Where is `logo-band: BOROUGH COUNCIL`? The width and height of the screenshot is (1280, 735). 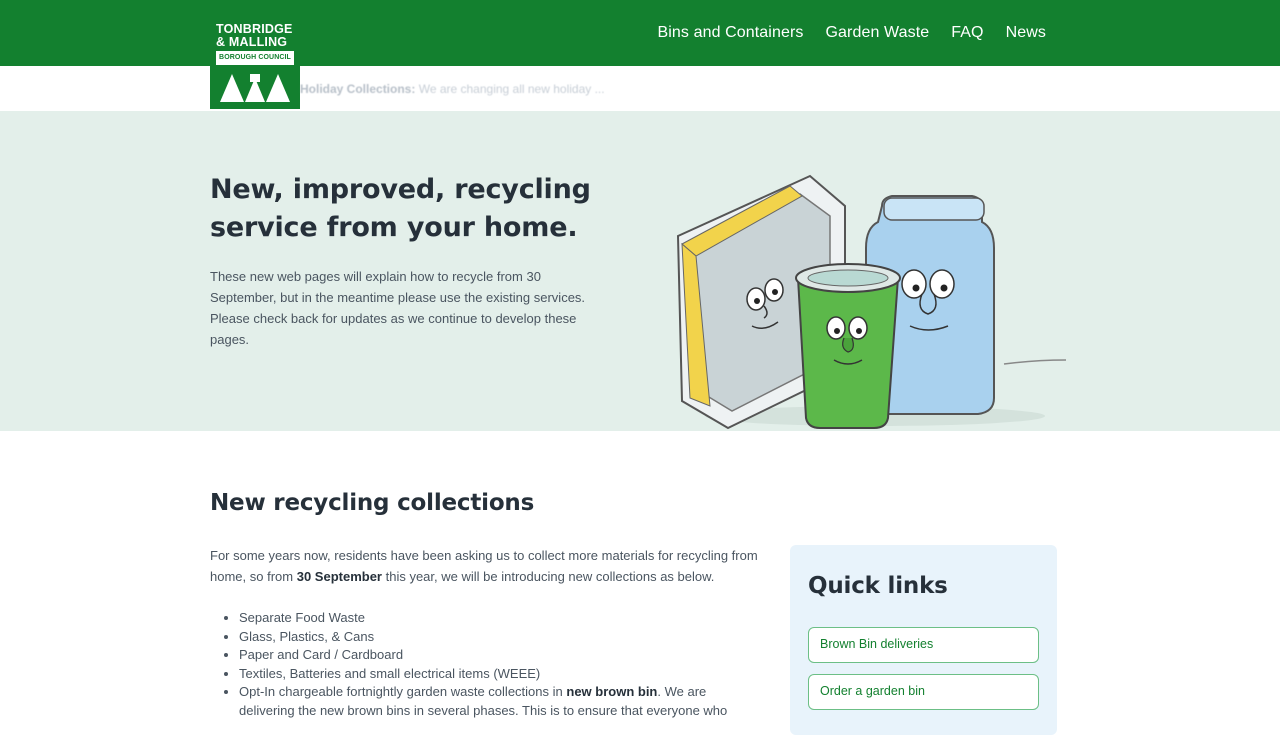 logo-band: BOROUGH COUNCIL is located at coordinates (255, 58).